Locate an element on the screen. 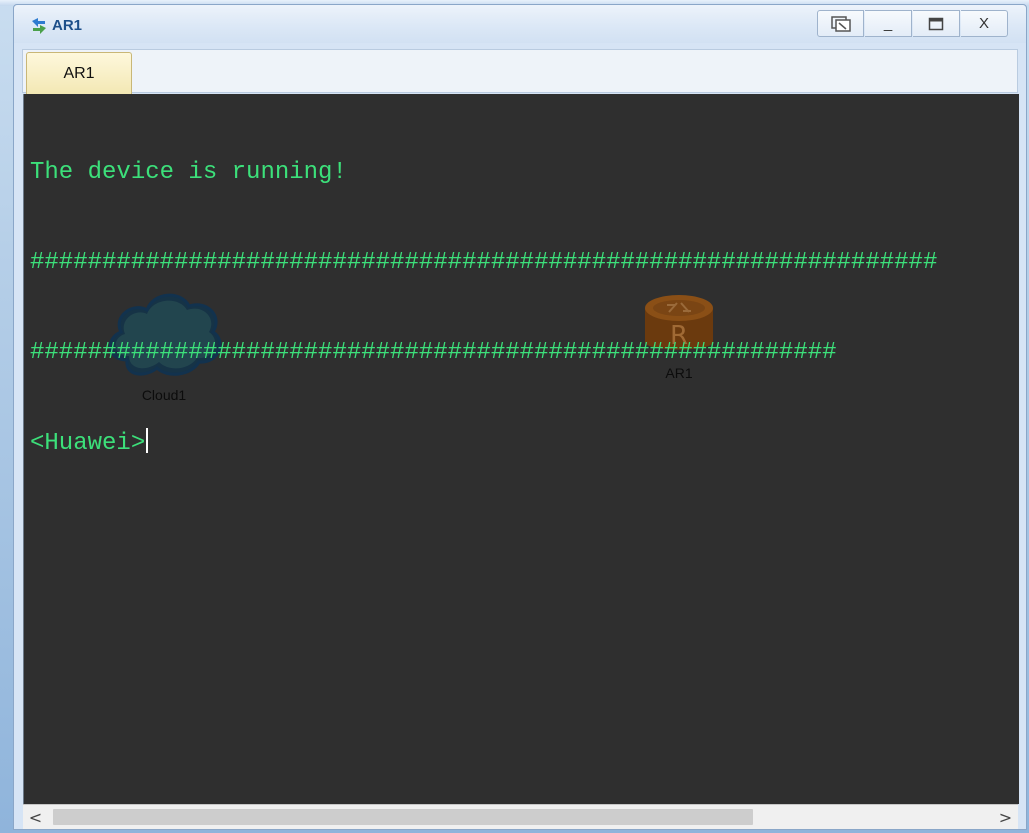 This screenshot has height=833, width=1029. tab-bar: AR1 is located at coordinates (520, 71).